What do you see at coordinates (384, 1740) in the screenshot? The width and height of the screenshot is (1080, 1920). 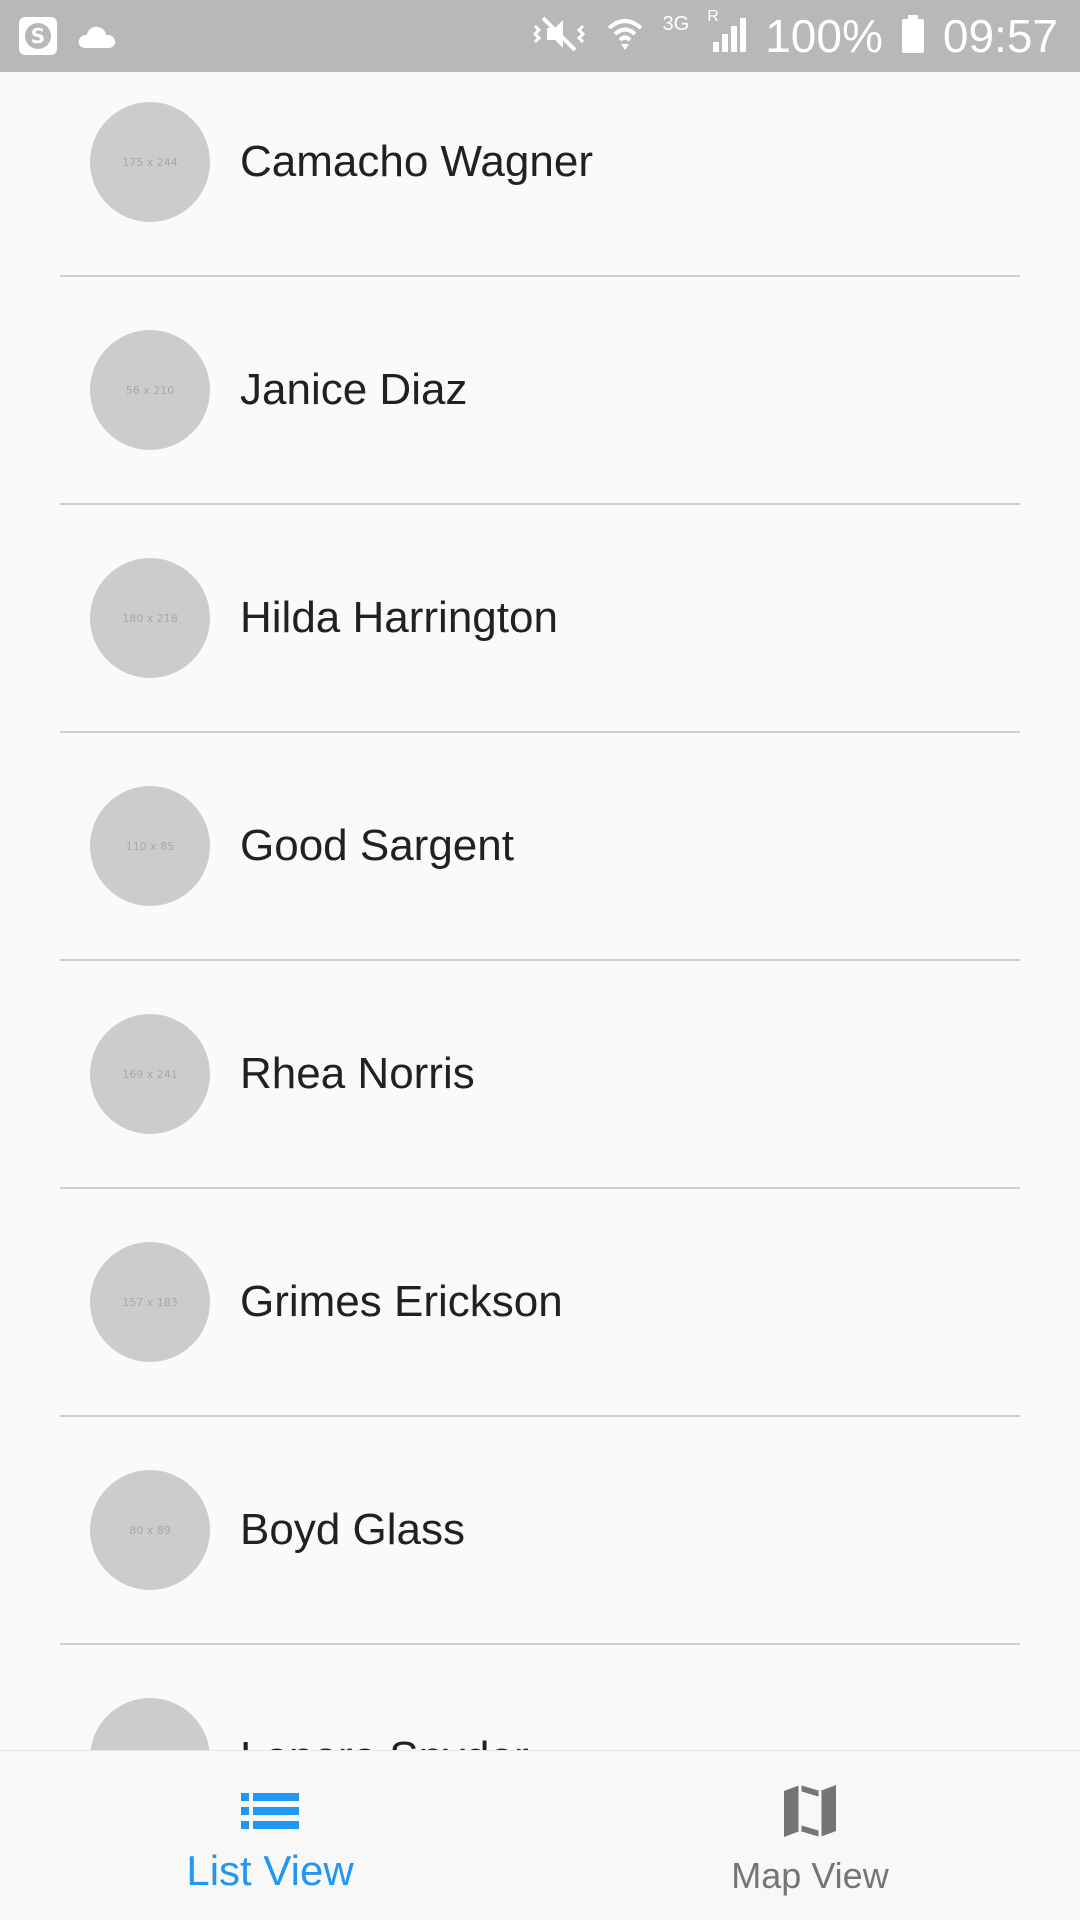 I see `contact-name: Lenore Snyder` at bounding box center [384, 1740].